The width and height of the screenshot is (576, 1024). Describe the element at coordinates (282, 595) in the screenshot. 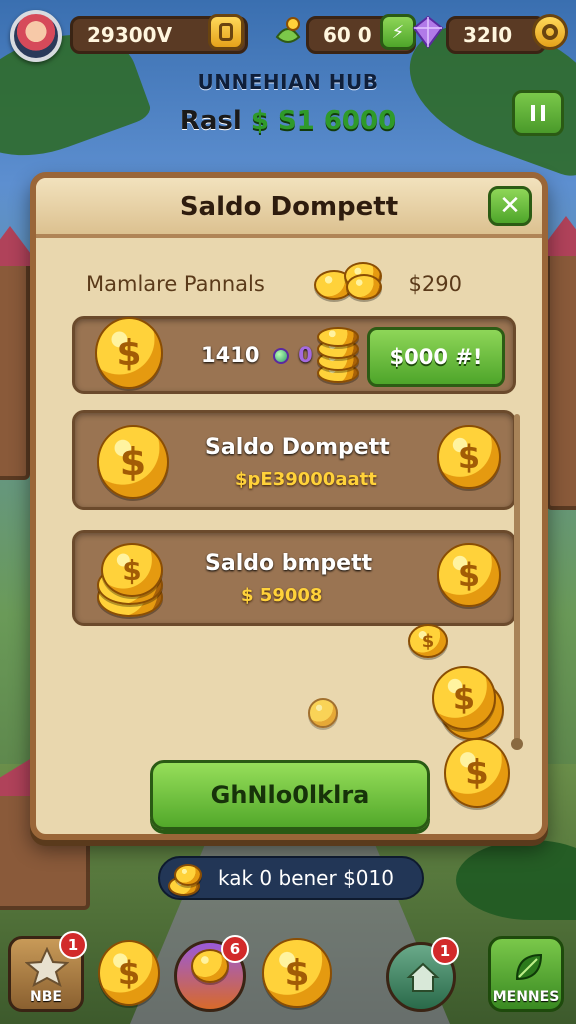

I see `row3-subtitle: $ 59008` at that location.